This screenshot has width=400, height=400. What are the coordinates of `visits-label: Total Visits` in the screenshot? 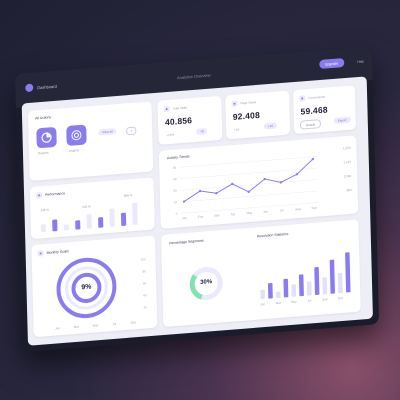 It's located at (179, 108).